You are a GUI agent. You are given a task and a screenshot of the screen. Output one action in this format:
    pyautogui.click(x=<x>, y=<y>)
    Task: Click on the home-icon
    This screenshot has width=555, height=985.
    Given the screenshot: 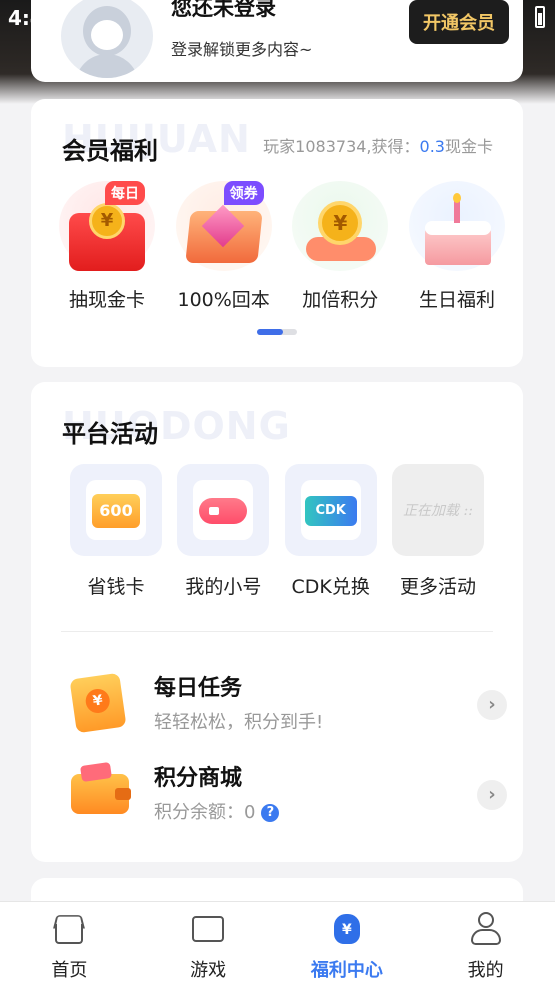 What is the action you would take?
    pyautogui.click(x=69, y=929)
    